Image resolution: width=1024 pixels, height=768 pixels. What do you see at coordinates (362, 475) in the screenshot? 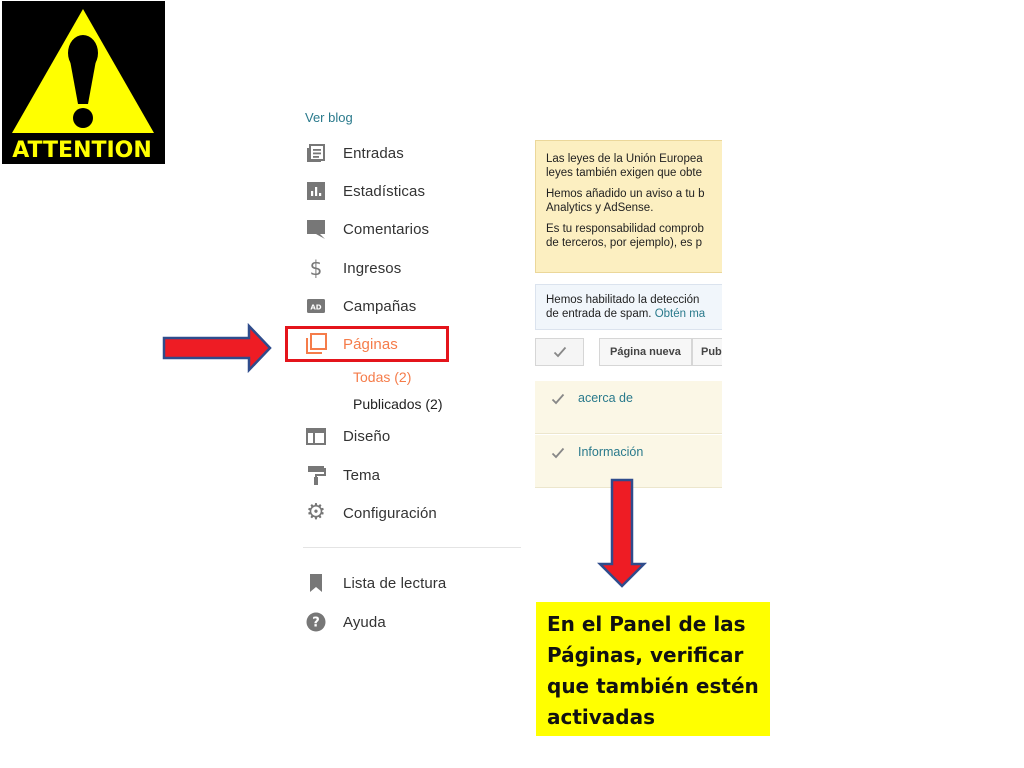
I see `sidebar-item-label: Tema` at bounding box center [362, 475].